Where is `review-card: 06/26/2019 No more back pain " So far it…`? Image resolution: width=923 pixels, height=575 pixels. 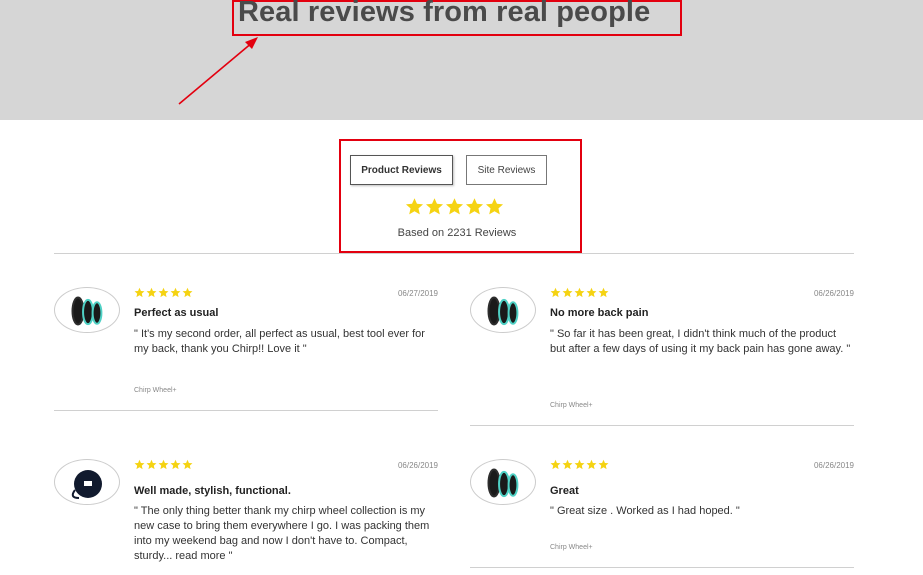 review-card: 06/26/2019 No more back pain " So far it… is located at coordinates (662, 357).